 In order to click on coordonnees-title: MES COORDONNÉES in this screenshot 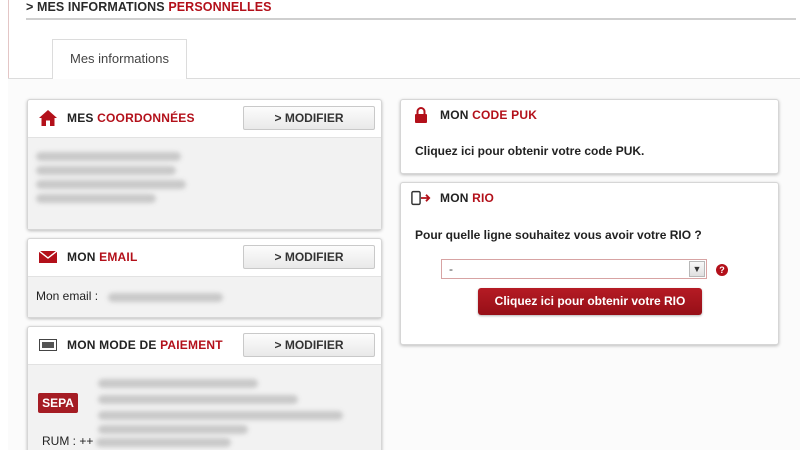, I will do `click(131, 118)`.